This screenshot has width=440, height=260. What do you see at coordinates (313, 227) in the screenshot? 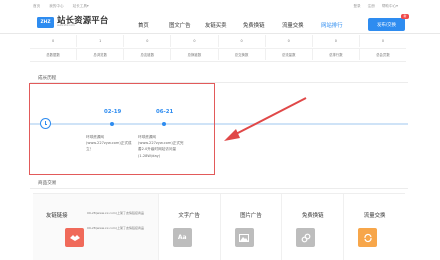
I see `product-card-free-links: 免费换链` at bounding box center [313, 227].